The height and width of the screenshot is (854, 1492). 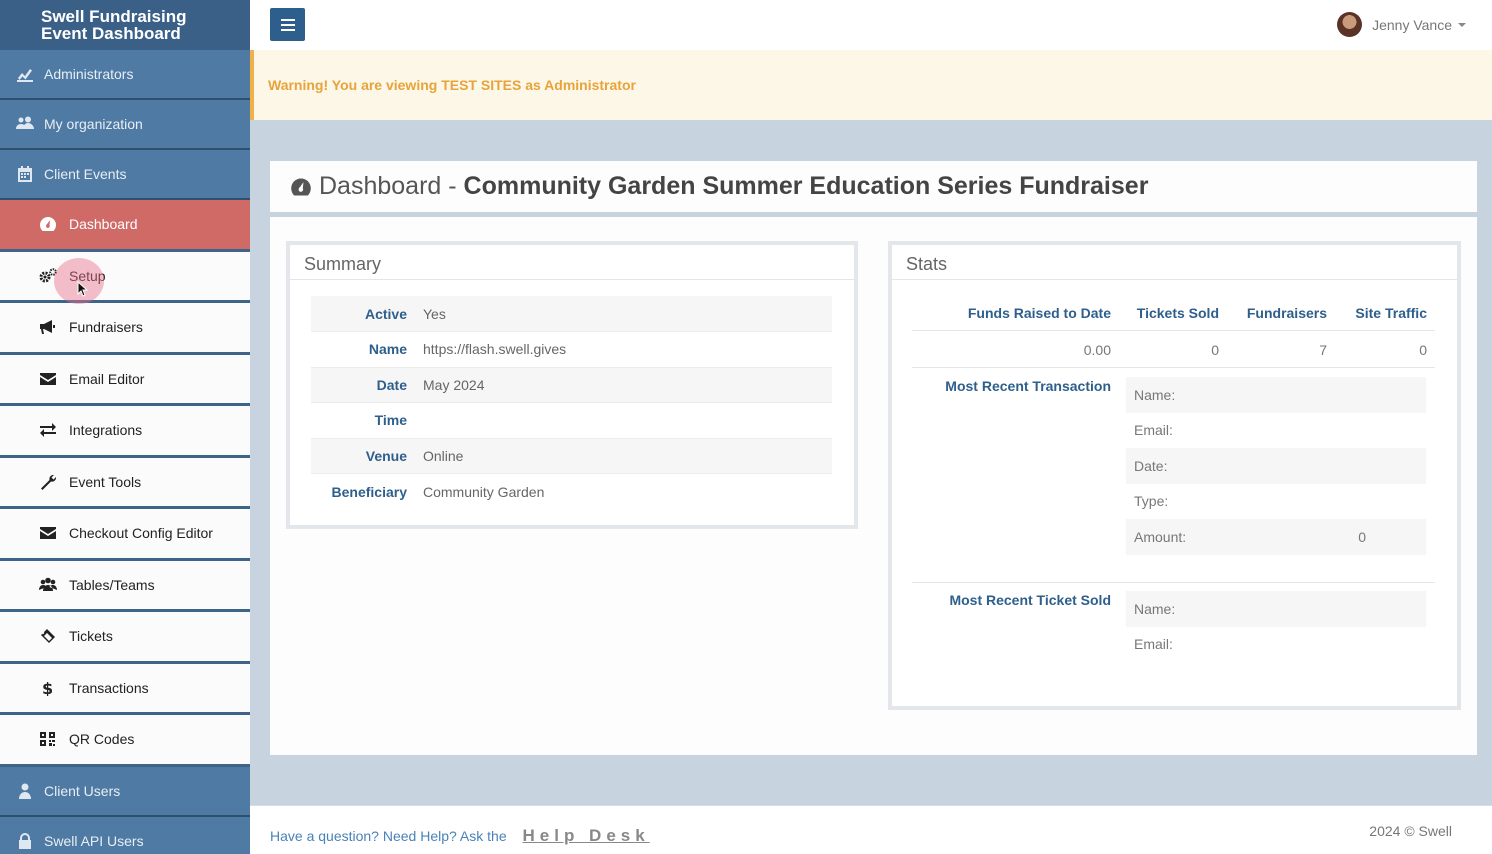 I want to click on calendar-icon, so click(x=25, y=174).